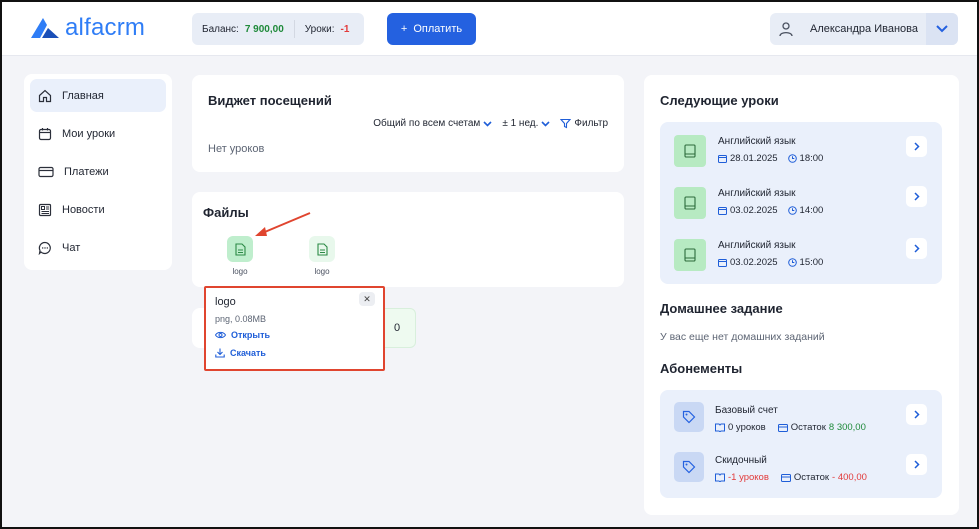  I want to click on file-popover: logo ✕ png, 0.08MB Открыть Скачать, so click(294, 328).